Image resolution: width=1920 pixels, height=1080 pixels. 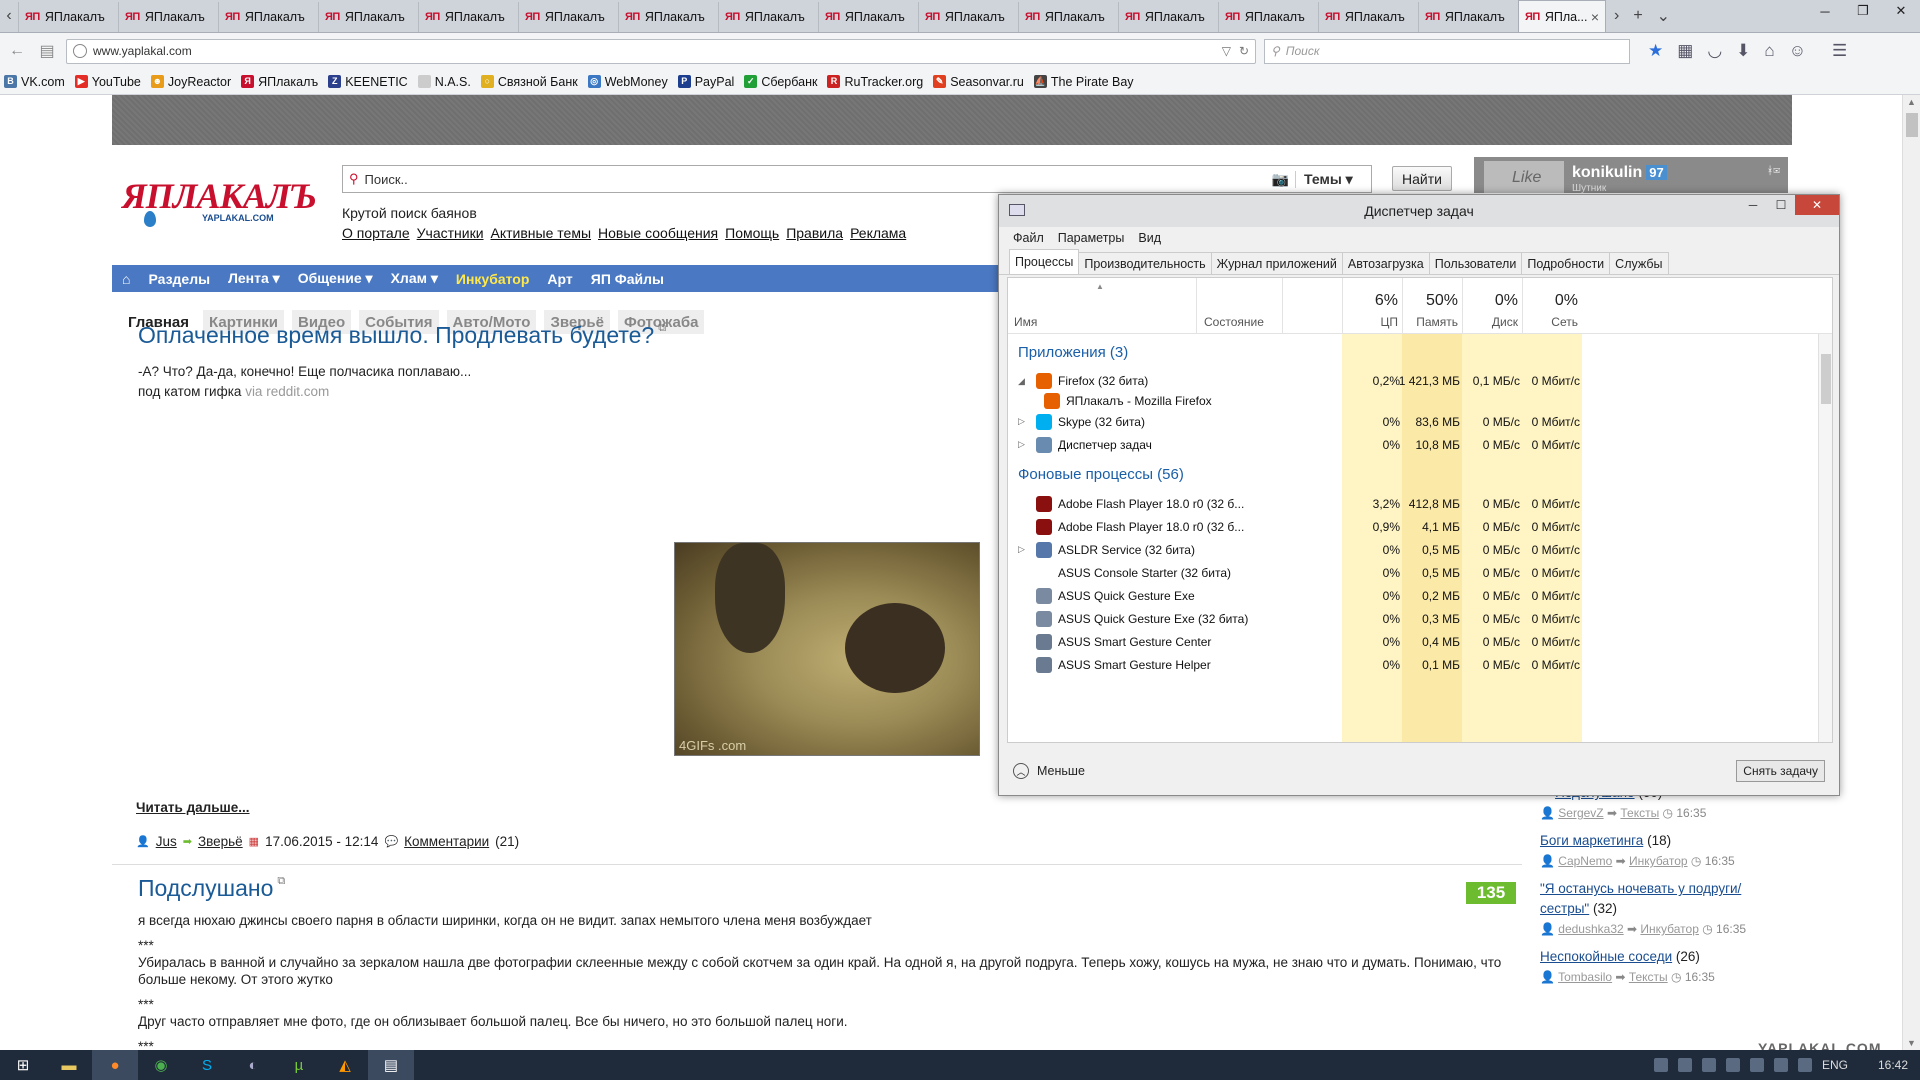 What do you see at coordinates (1149, 238) in the screenshot?
I see `tm-menu-item: Вид` at bounding box center [1149, 238].